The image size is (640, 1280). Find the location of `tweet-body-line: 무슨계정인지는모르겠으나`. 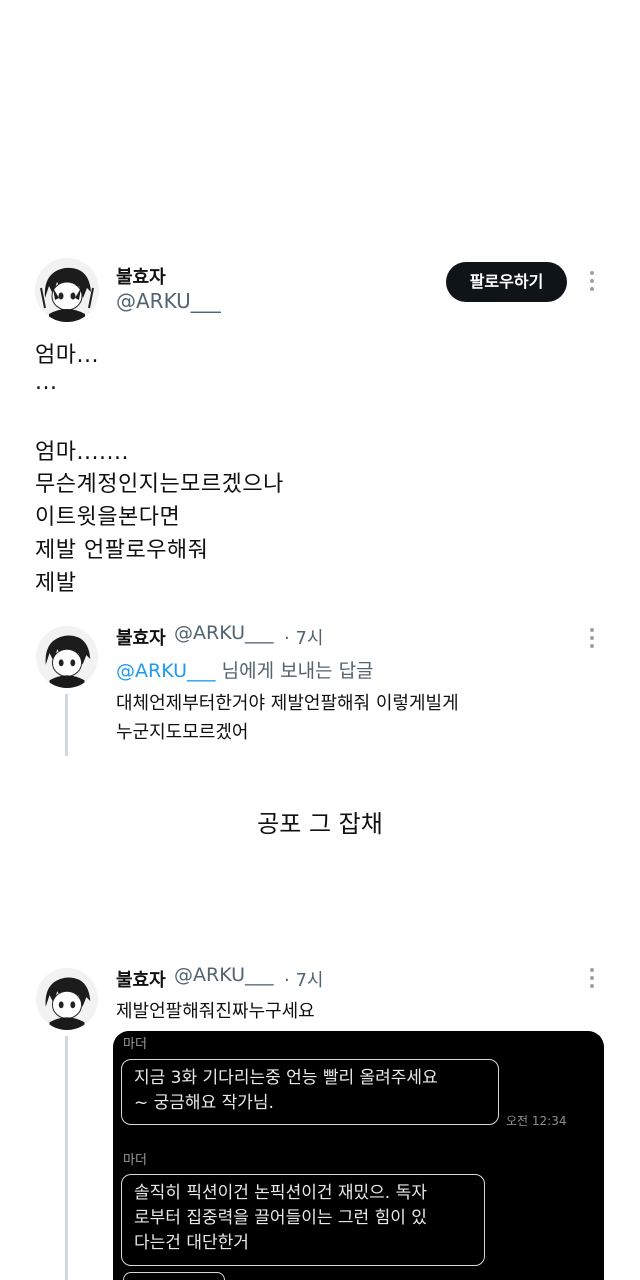

tweet-body-line: 무슨계정인지는모르겠으나 is located at coordinates (159, 484).